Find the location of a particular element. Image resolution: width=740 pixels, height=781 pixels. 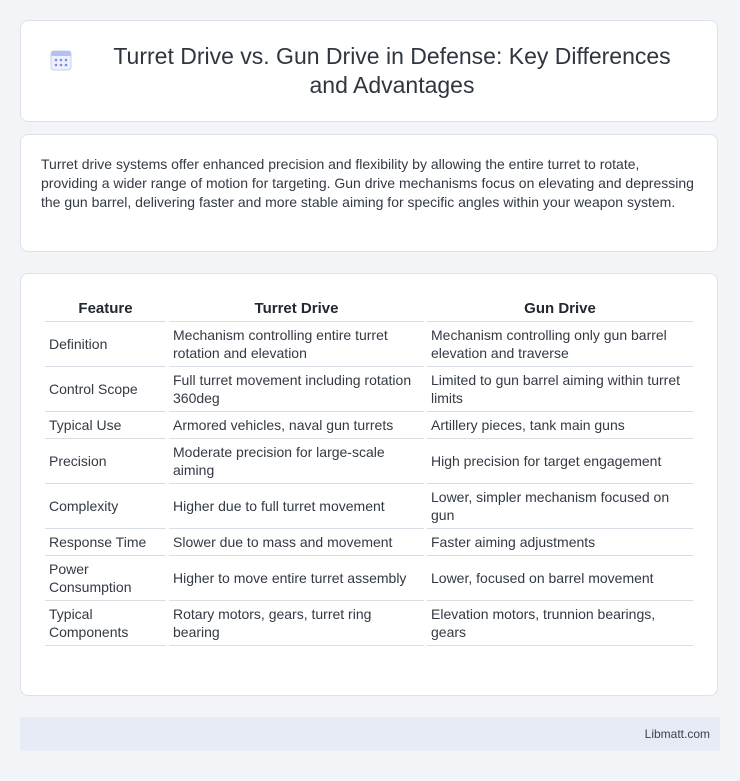

cell-gun-drive: High precision for target engagement is located at coordinates (560, 461).